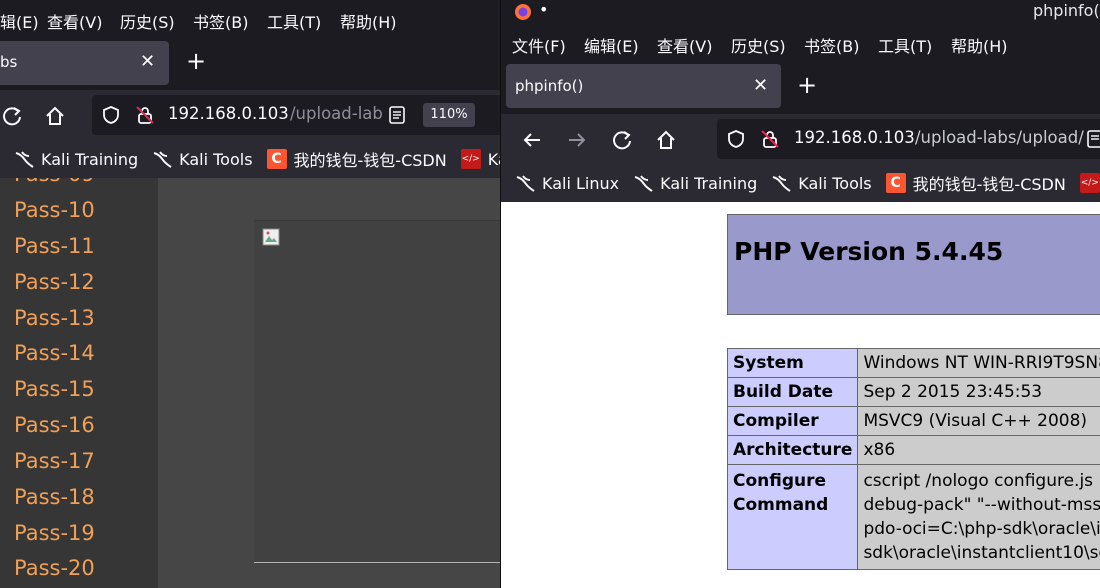  I want to click on left-tabbar: bs ✕ +, so click(250, 64).